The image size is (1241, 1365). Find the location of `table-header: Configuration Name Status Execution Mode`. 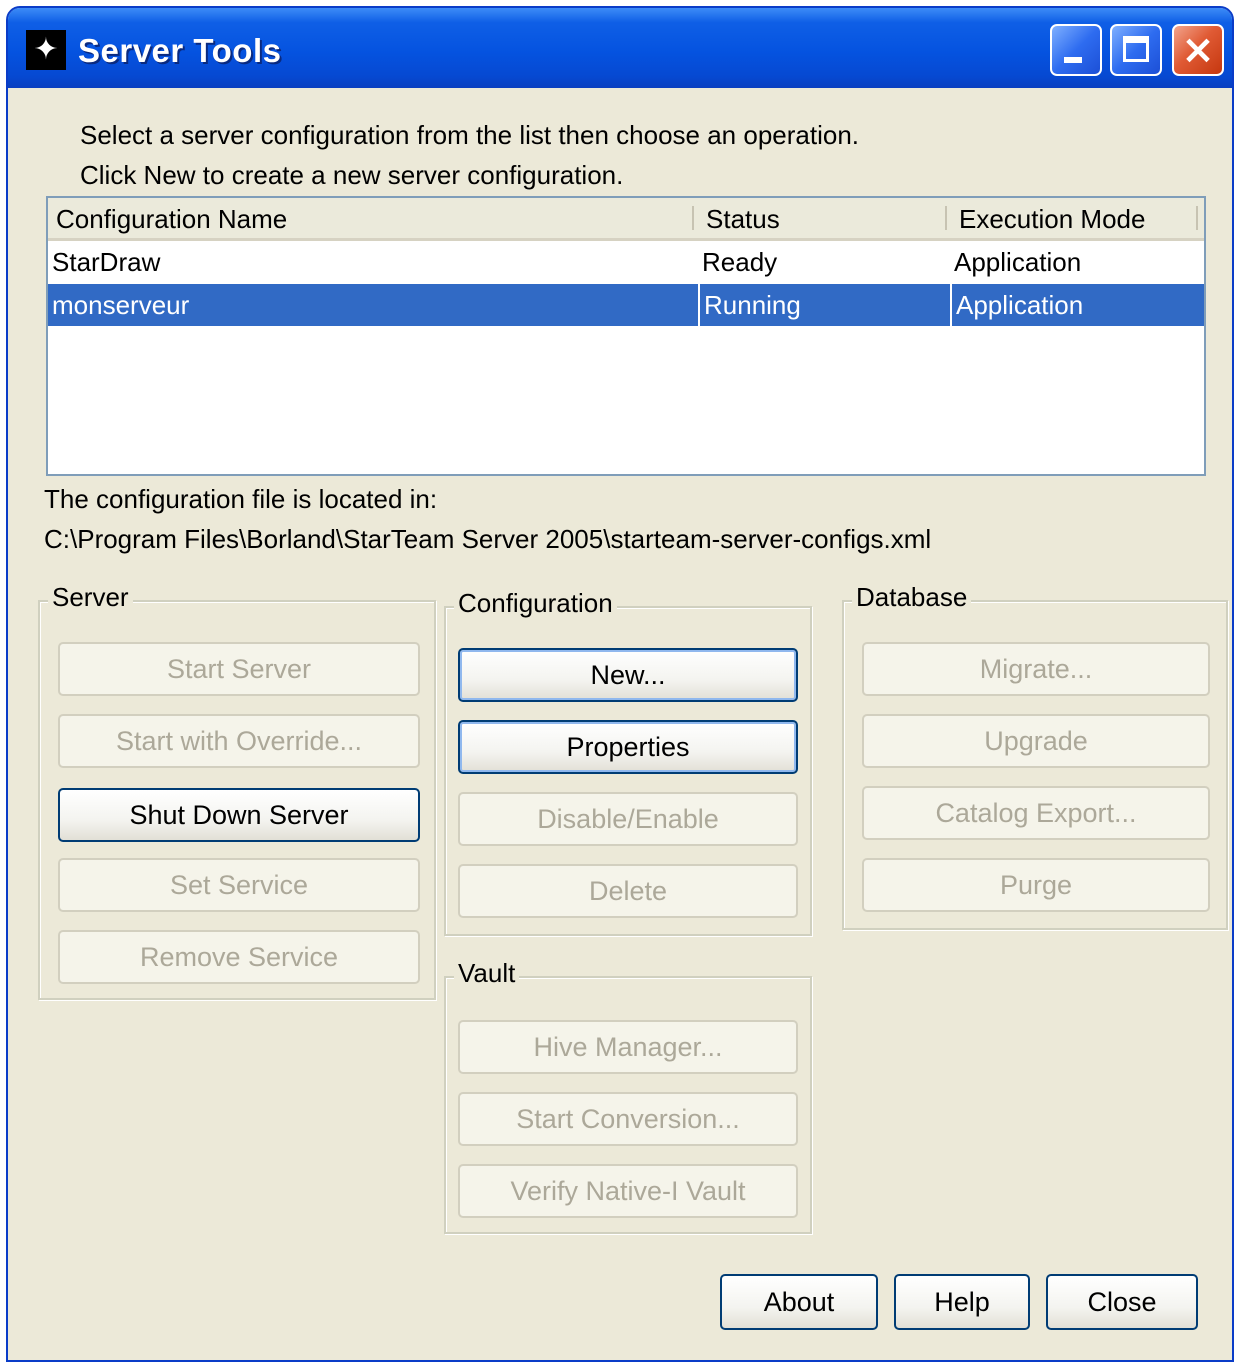

table-header: Configuration Name Status Execution Mode is located at coordinates (626, 219).